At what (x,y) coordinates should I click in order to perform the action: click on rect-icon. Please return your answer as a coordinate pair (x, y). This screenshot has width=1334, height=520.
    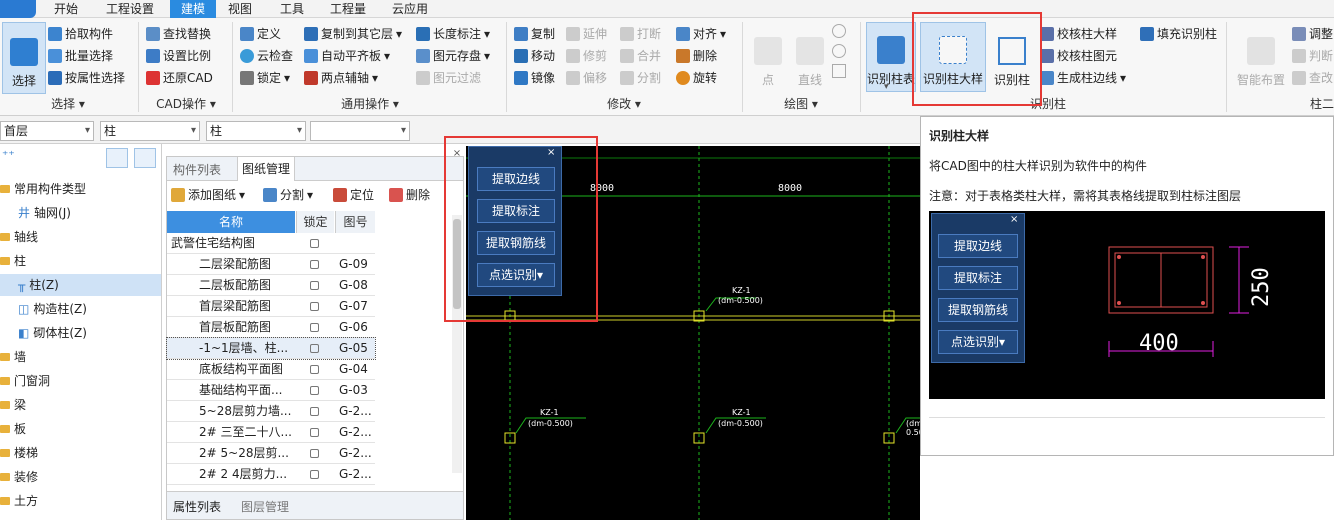
    Looking at the image, I should click on (839, 71).